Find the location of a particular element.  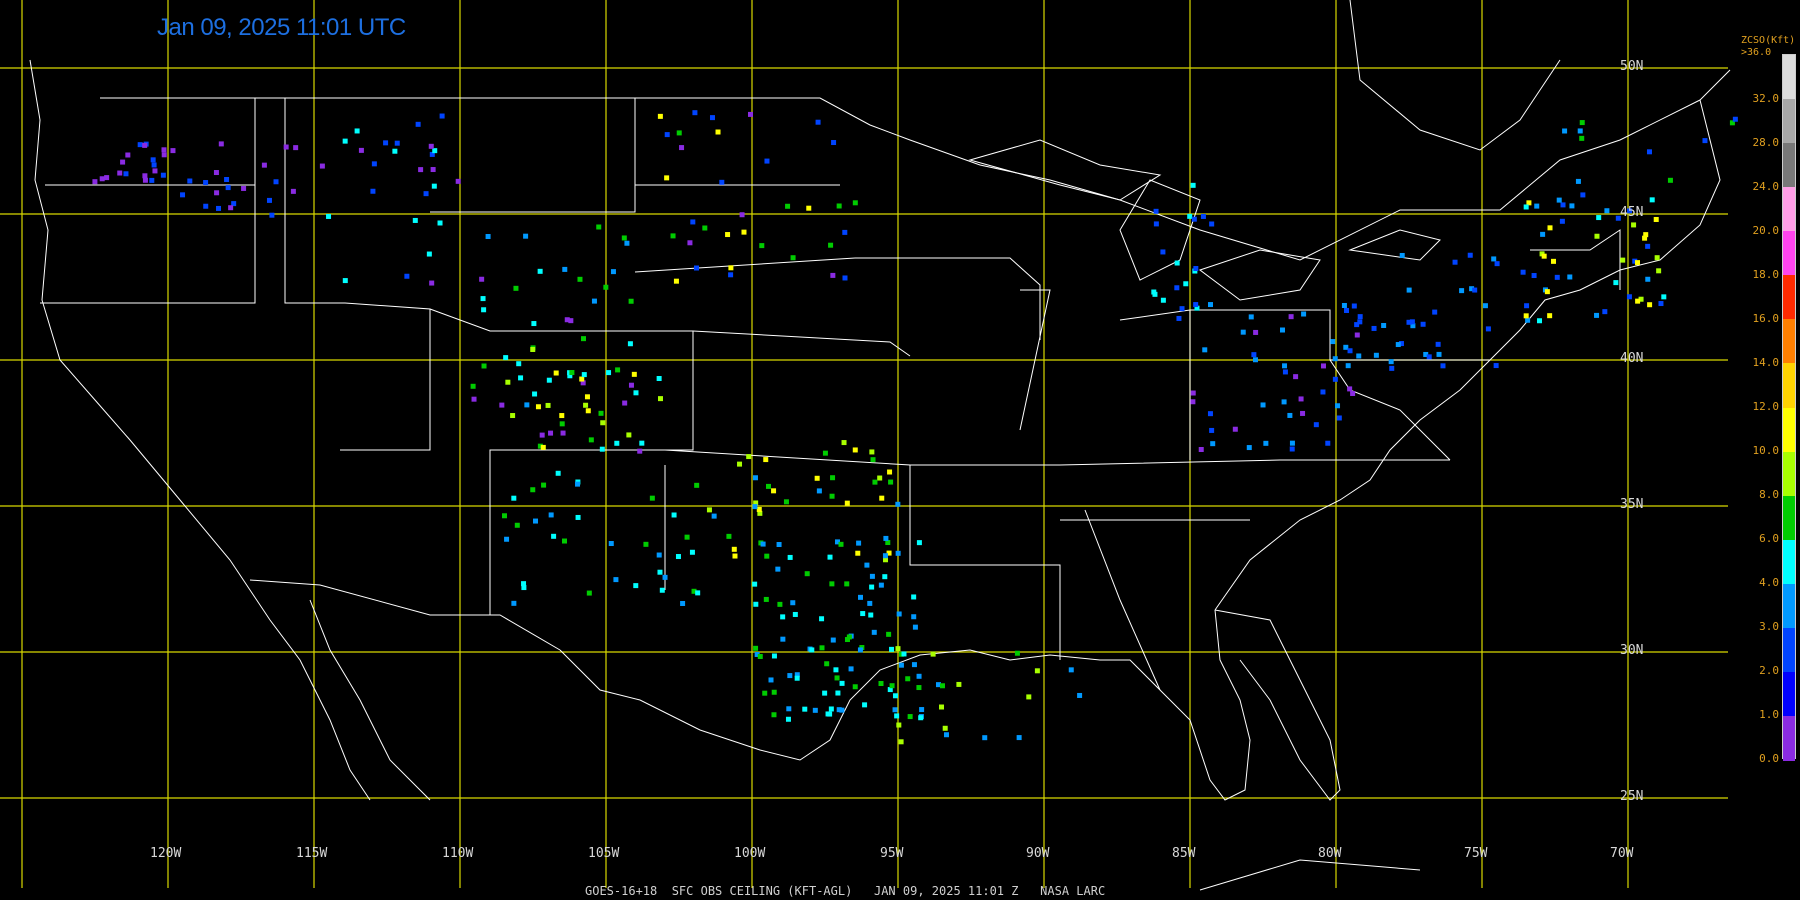

legend-label: 4.0 is located at coordinates (1769, 582).